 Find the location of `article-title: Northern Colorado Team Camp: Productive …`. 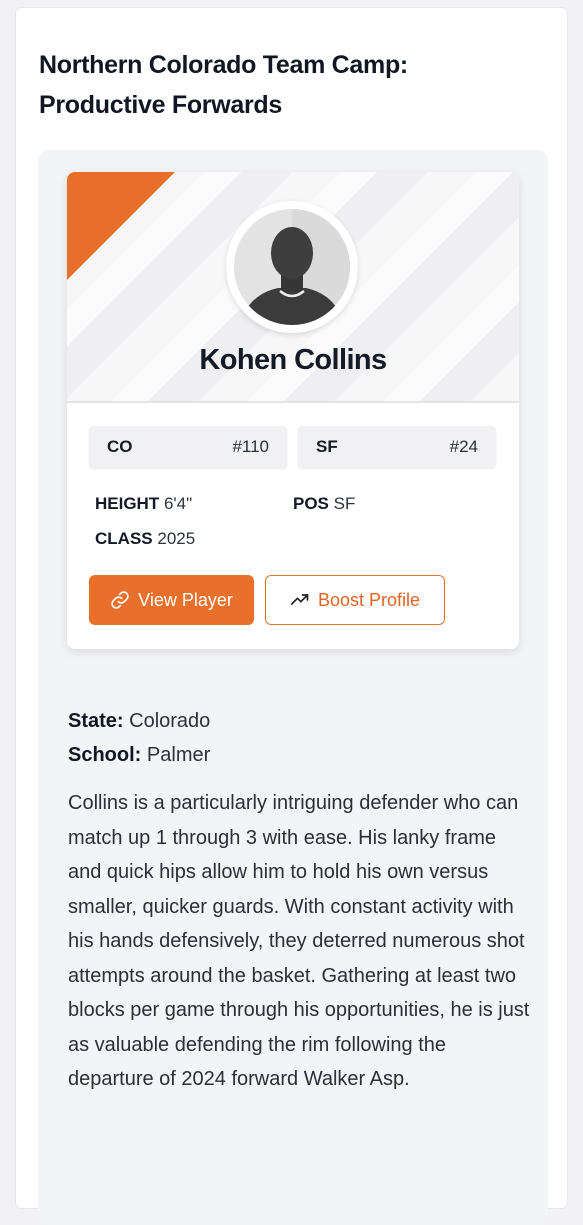

article-title: Northern Colorado Team Camp: Productive … is located at coordinates (289, 85).